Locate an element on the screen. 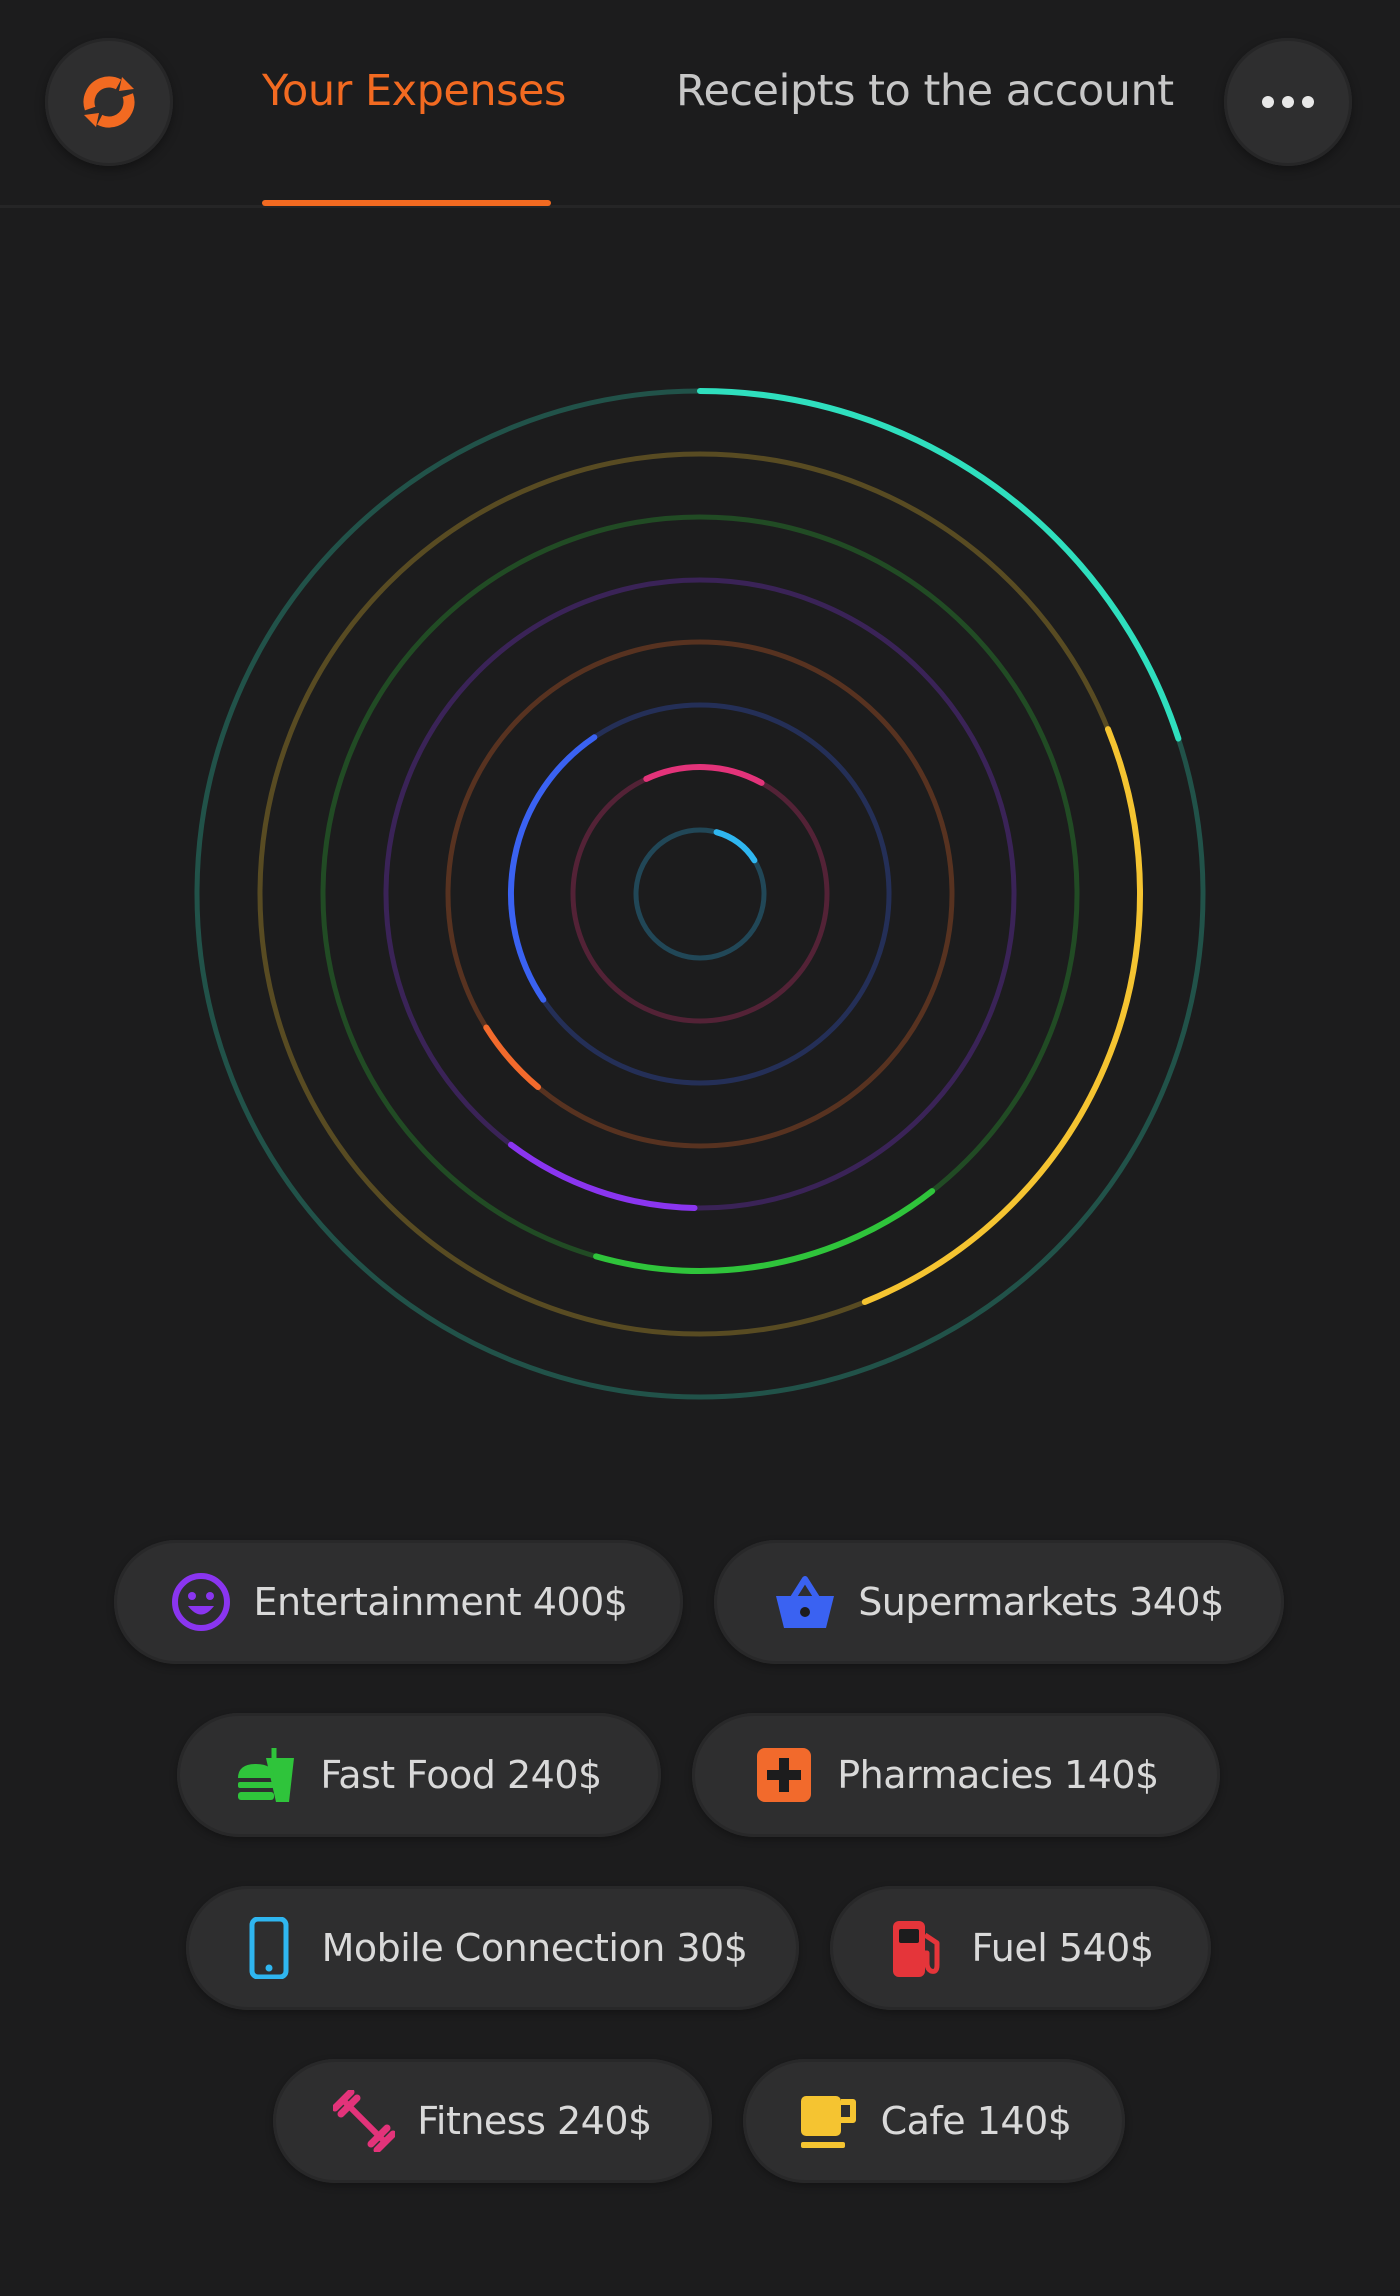  category-label: Cafe 140$ is located at coordinates (976, 2121).